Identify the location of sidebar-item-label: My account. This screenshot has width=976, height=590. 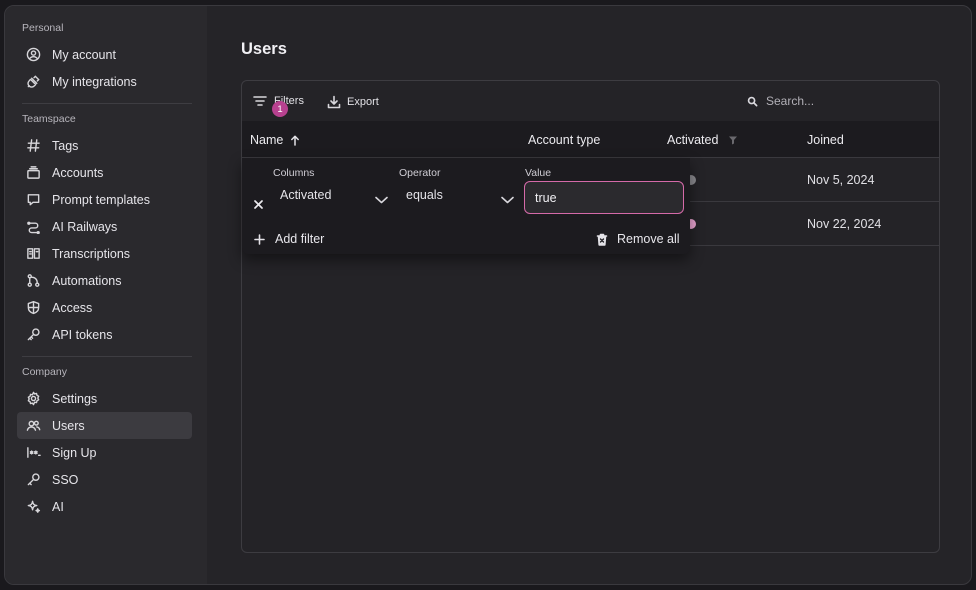
(84, 54).